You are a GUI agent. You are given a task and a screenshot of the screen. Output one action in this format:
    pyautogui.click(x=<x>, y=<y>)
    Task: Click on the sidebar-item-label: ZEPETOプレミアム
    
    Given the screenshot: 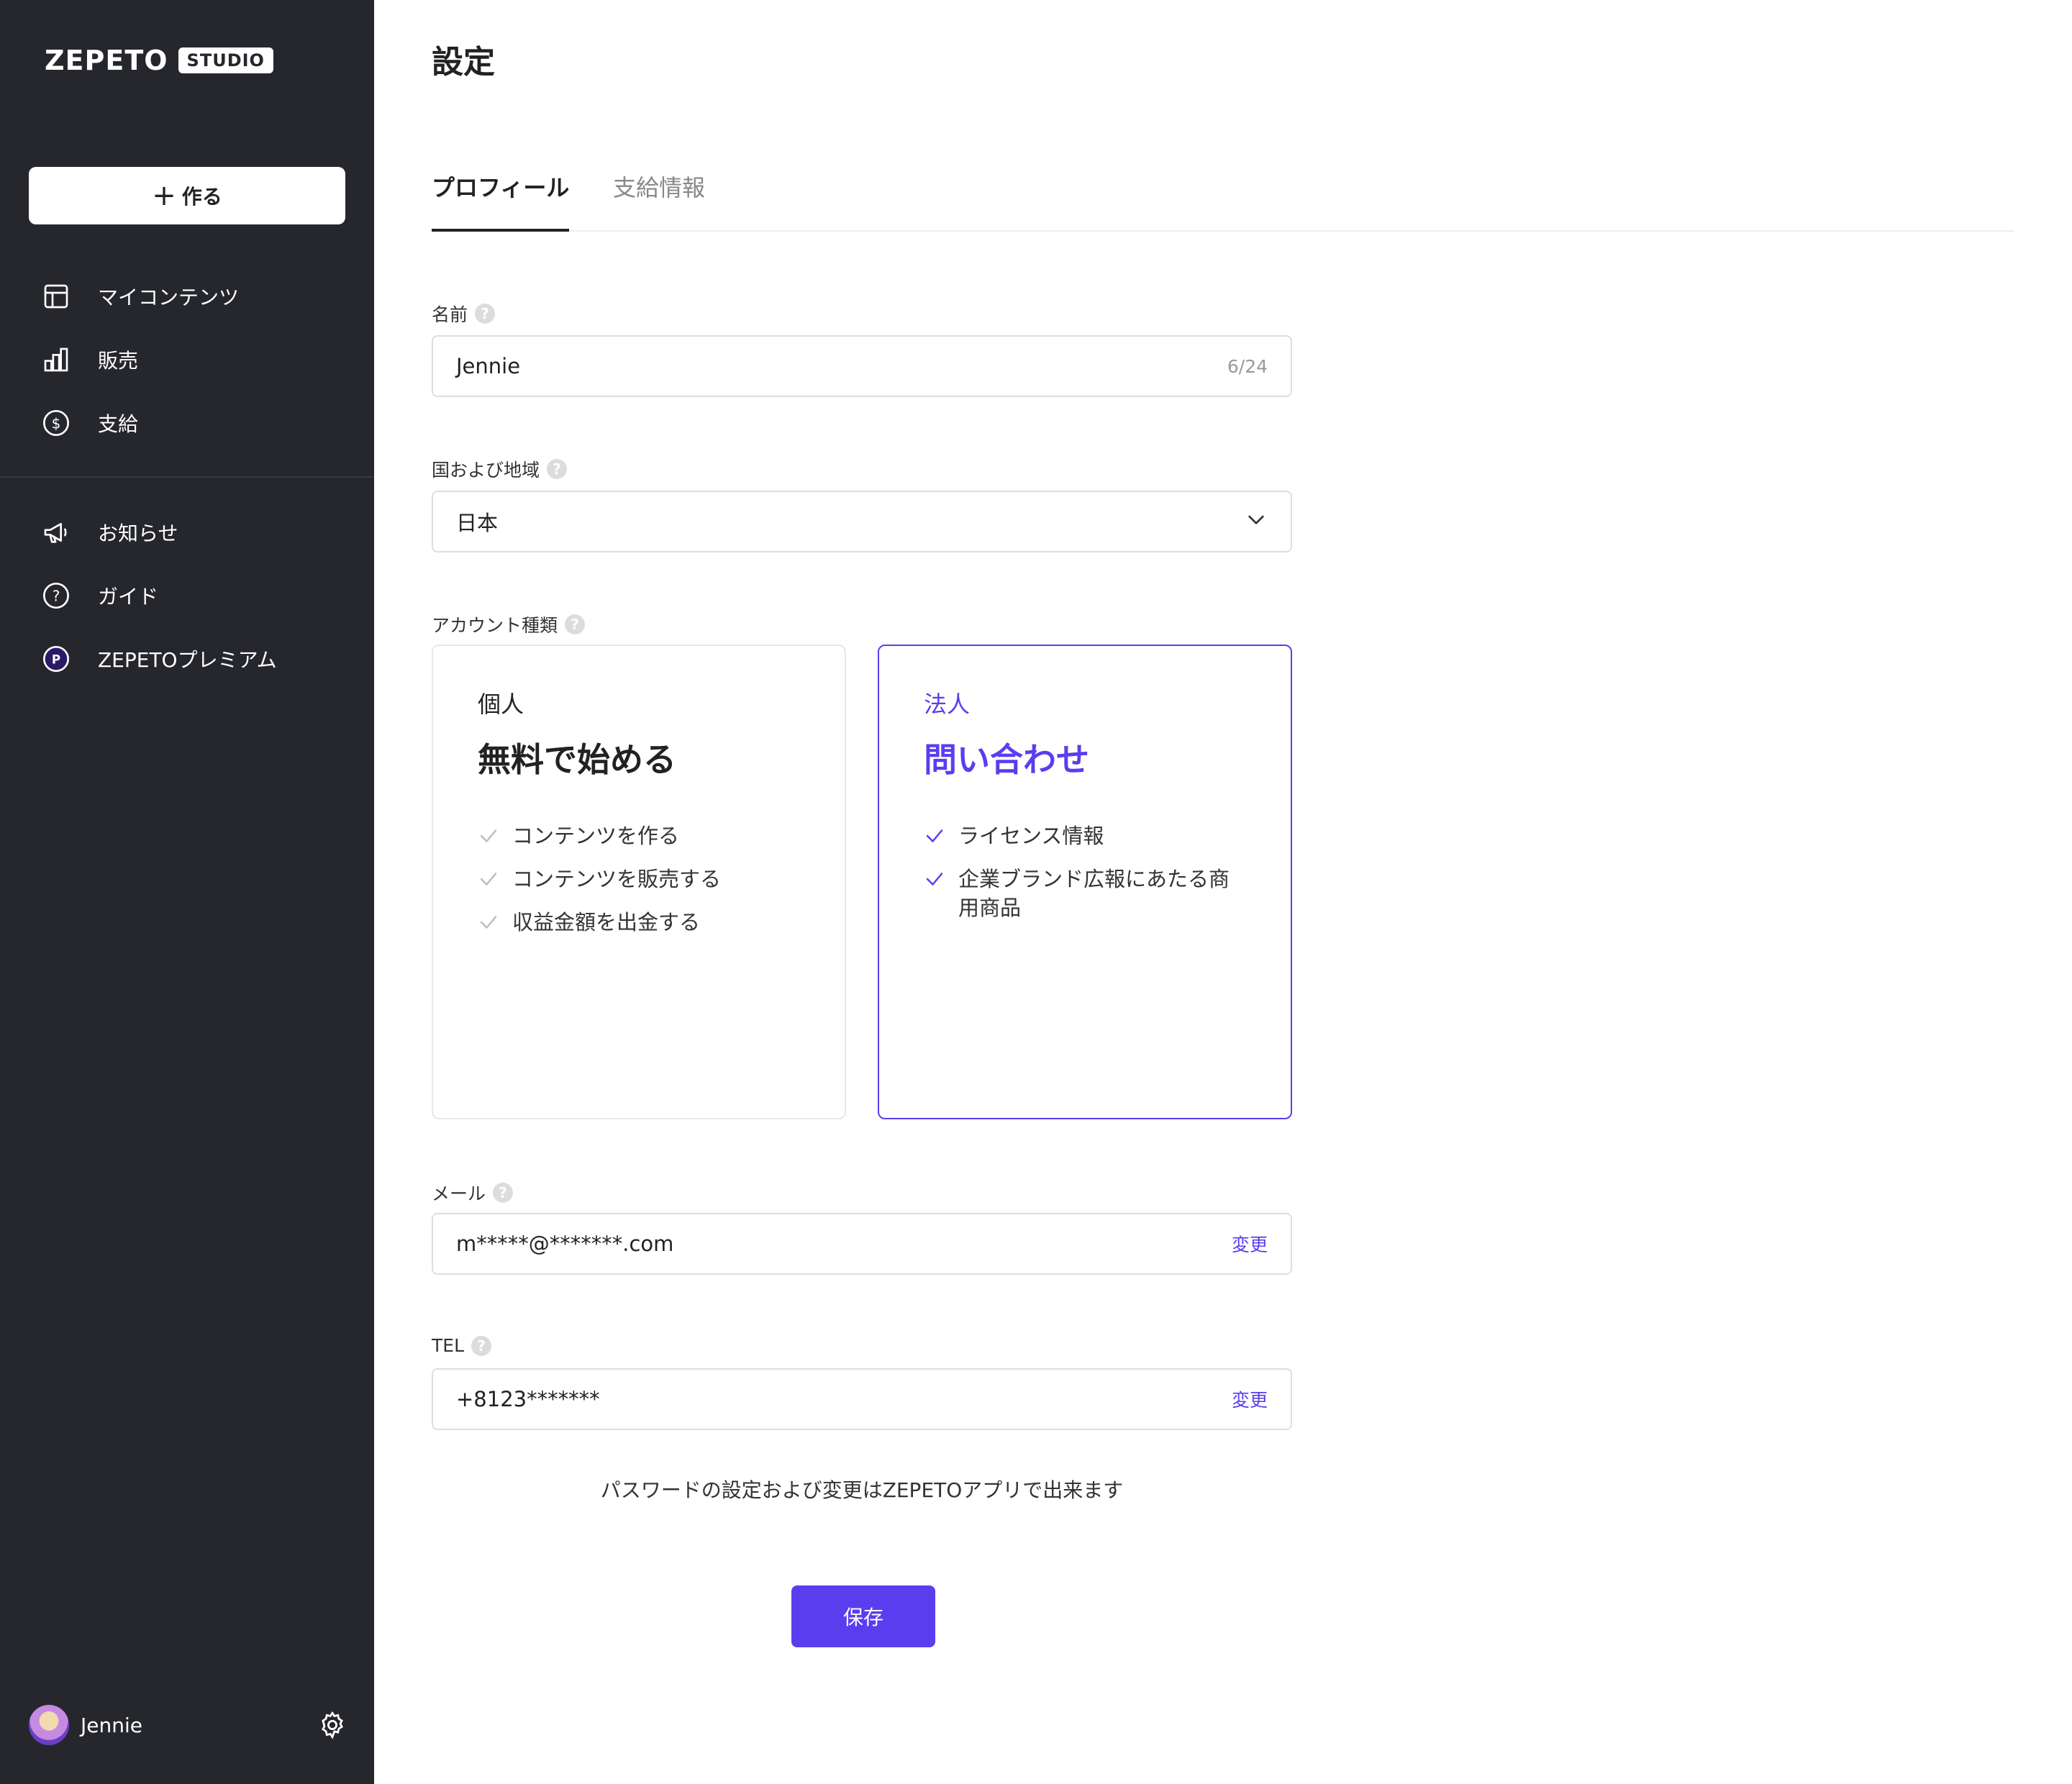 What is the action you would take?
    pyautogui.click(x=188, y=660)
    